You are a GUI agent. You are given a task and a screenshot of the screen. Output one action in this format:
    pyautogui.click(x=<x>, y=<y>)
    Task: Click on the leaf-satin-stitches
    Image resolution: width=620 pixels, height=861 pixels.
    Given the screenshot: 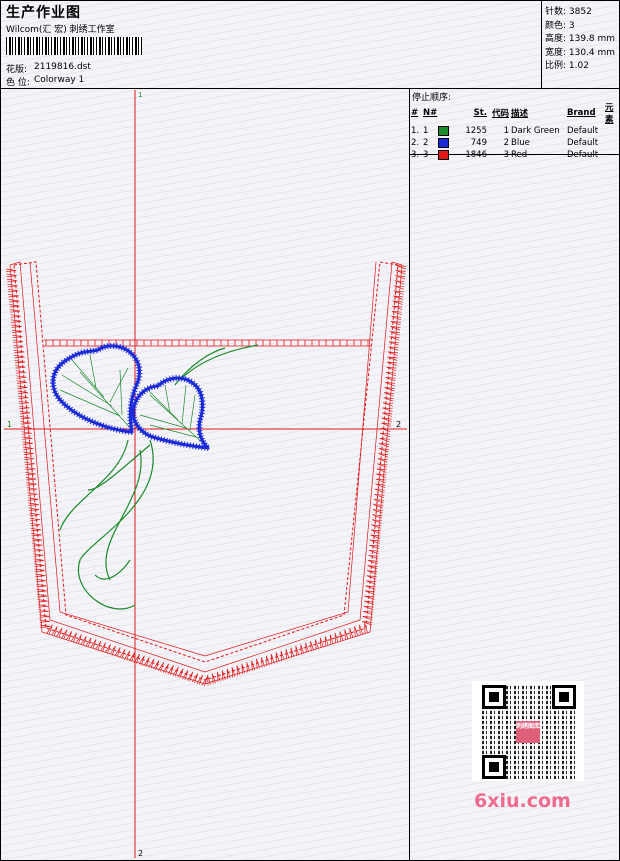 What is the action you would take?
    pyautogui.click(x=129, y=397)
    